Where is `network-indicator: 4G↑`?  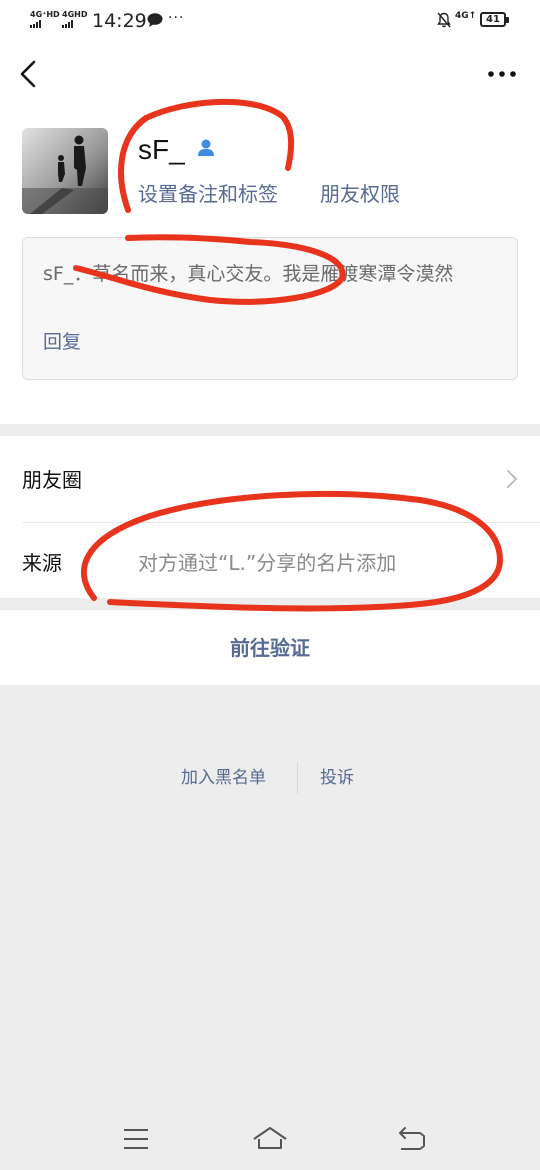 network-indicator: 4G↑ is located at coordinates (466, 16).